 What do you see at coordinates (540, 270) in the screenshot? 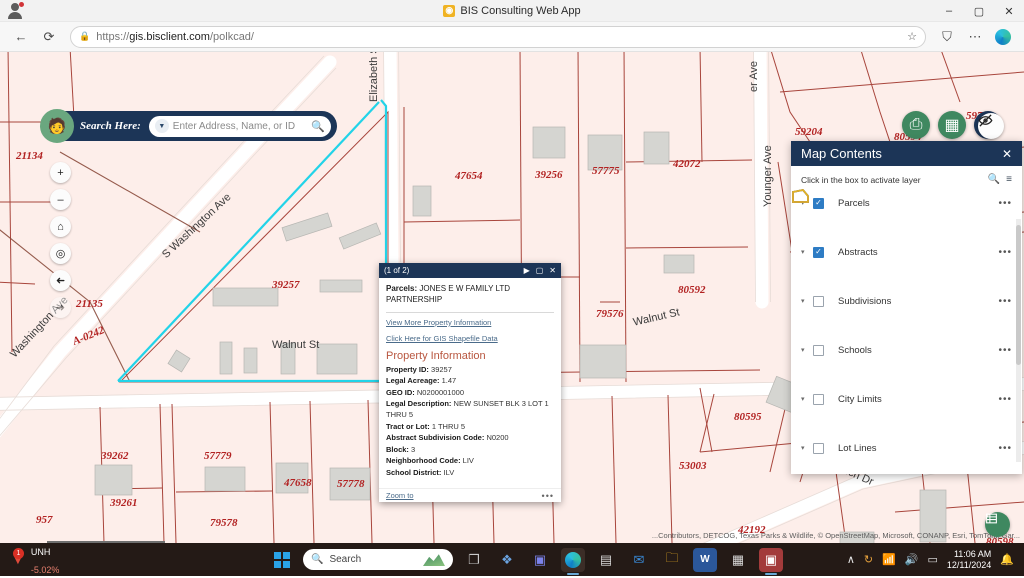
I see `popup-maximize-icon: ▢` at bounding box center [540, 270].